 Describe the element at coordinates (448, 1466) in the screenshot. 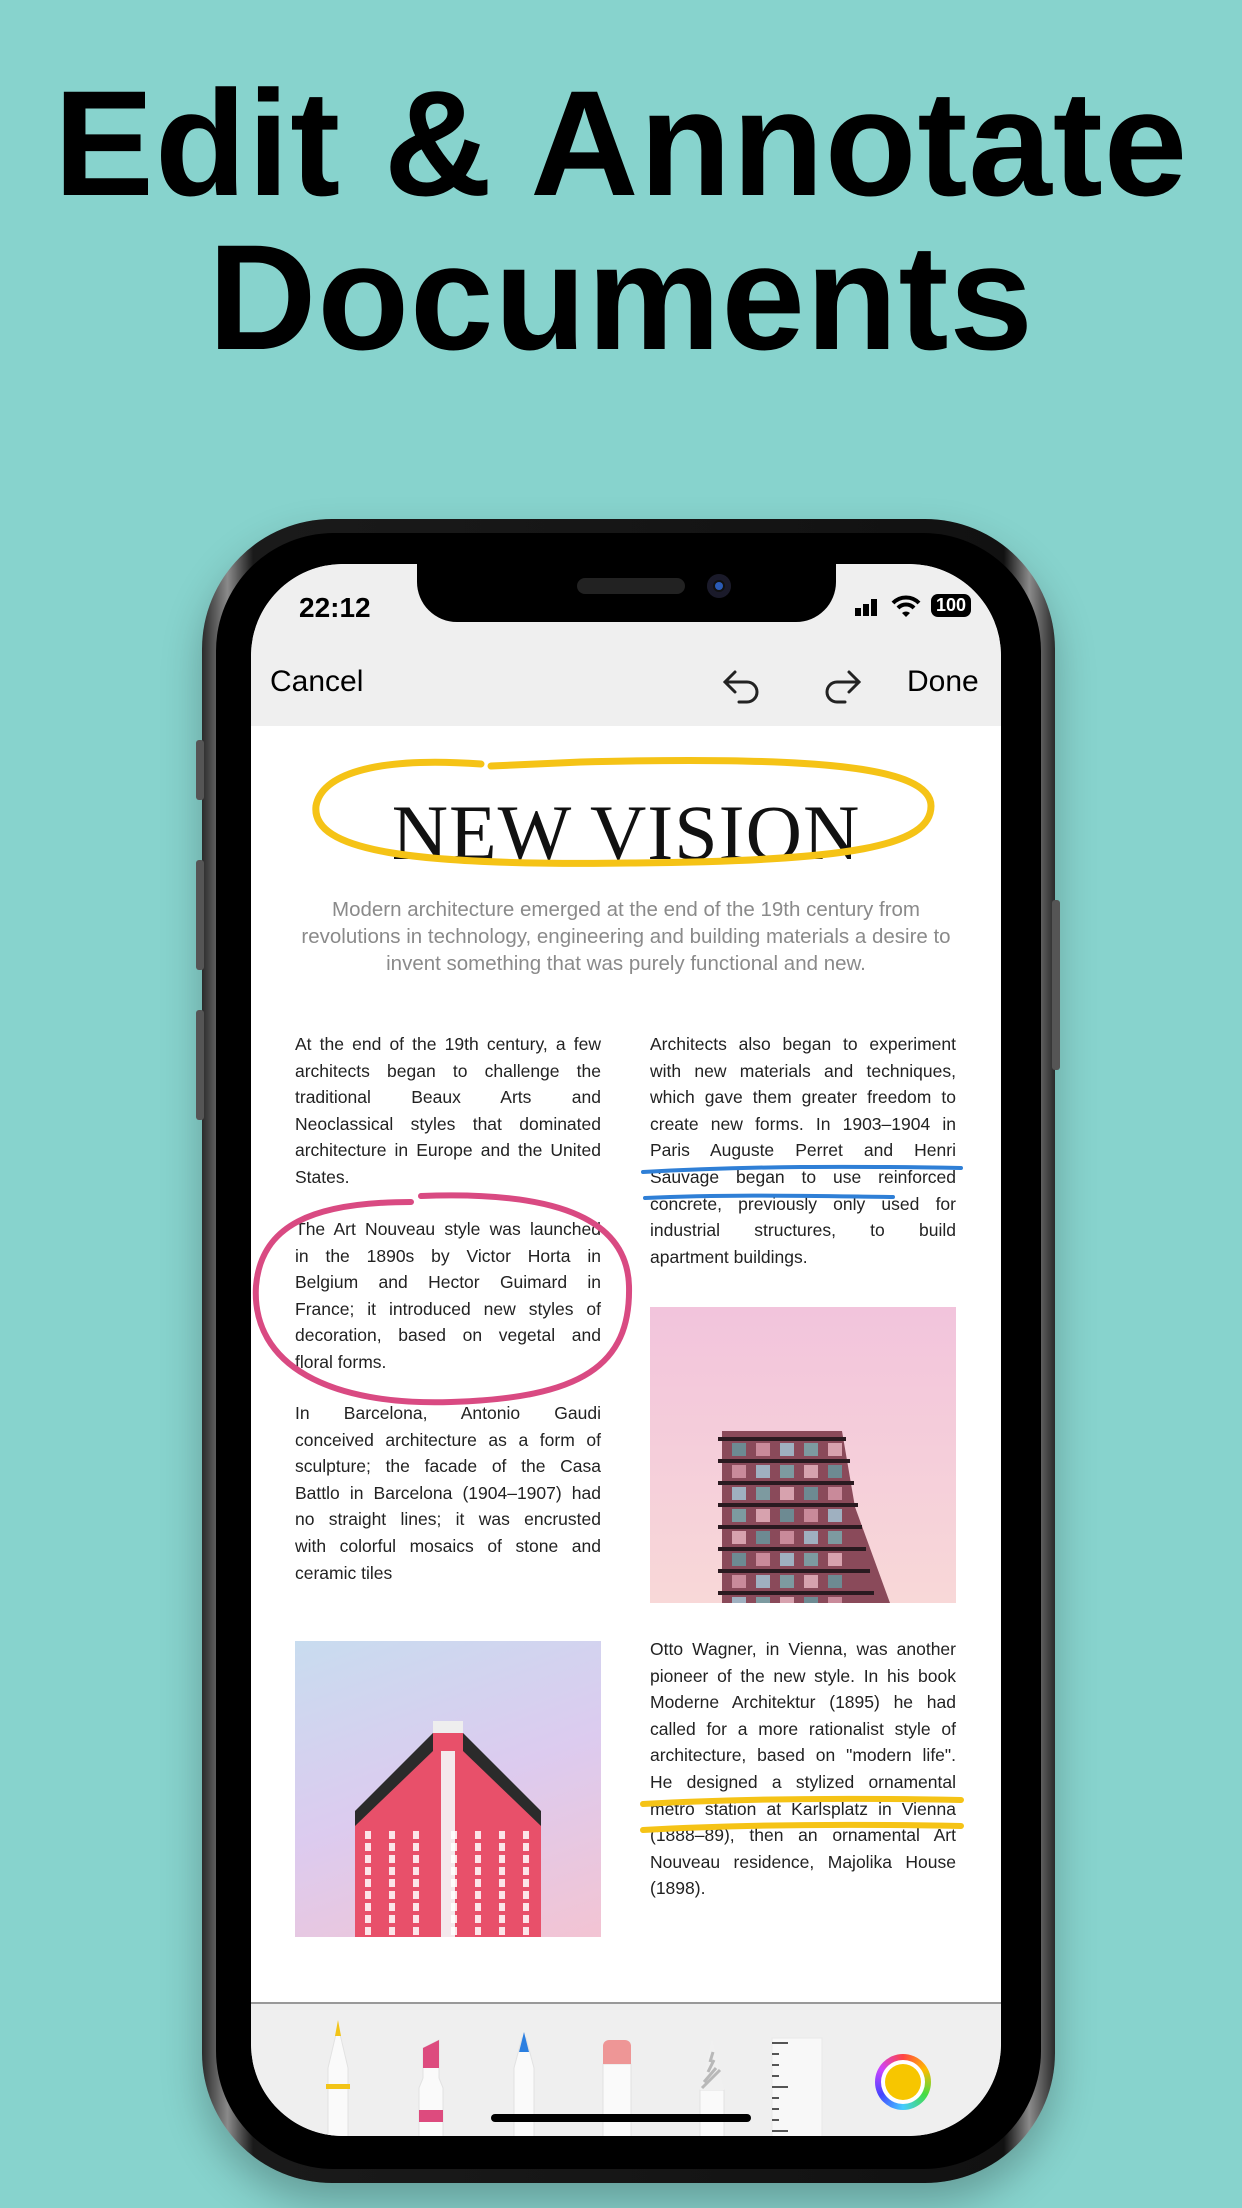

I see `text-line: sculpture; the facade of the Casa` at that location.